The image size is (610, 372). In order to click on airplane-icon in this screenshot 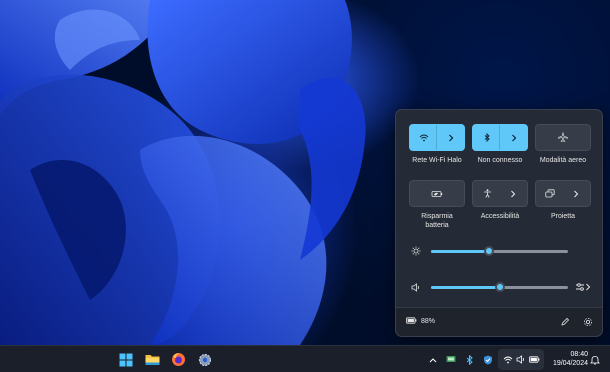, I will do `click(563, 138)`.